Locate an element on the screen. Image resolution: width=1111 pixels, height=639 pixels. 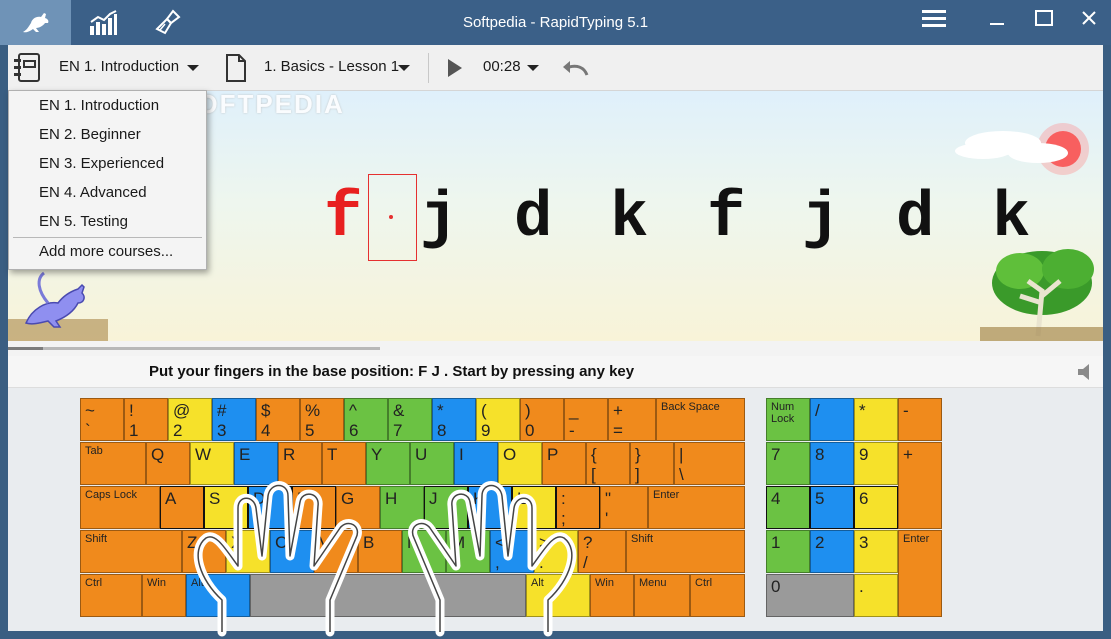
menu-item-course-5: EN 5. Testing is located at coordinates (107, 221).